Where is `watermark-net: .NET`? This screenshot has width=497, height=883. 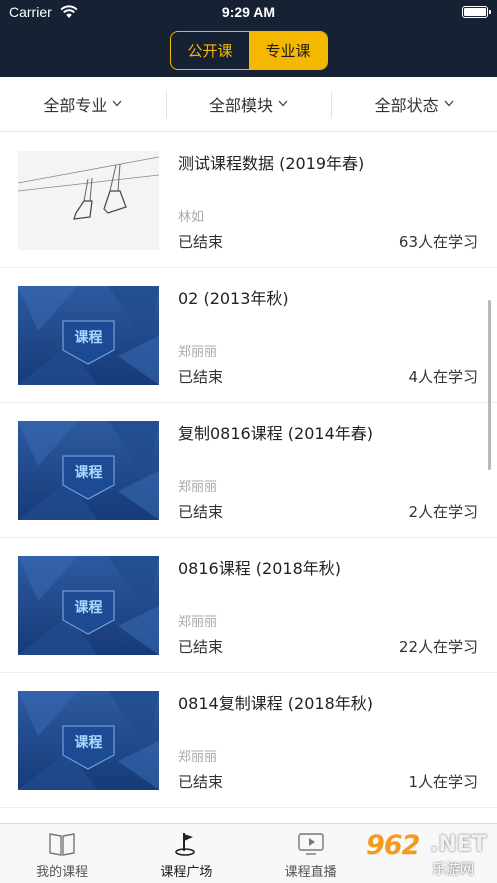 watermark-net: .NET is located at coordinates (458, 844).